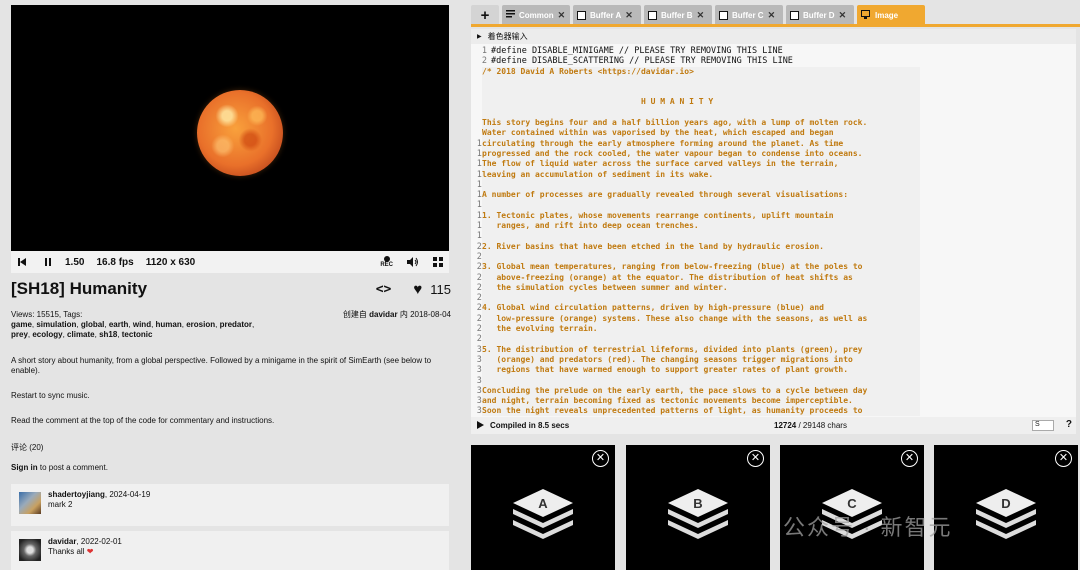  Describe the element at coordinates (67, 551) in the screenshot. I see `comment-text: Thanks all` at that location.